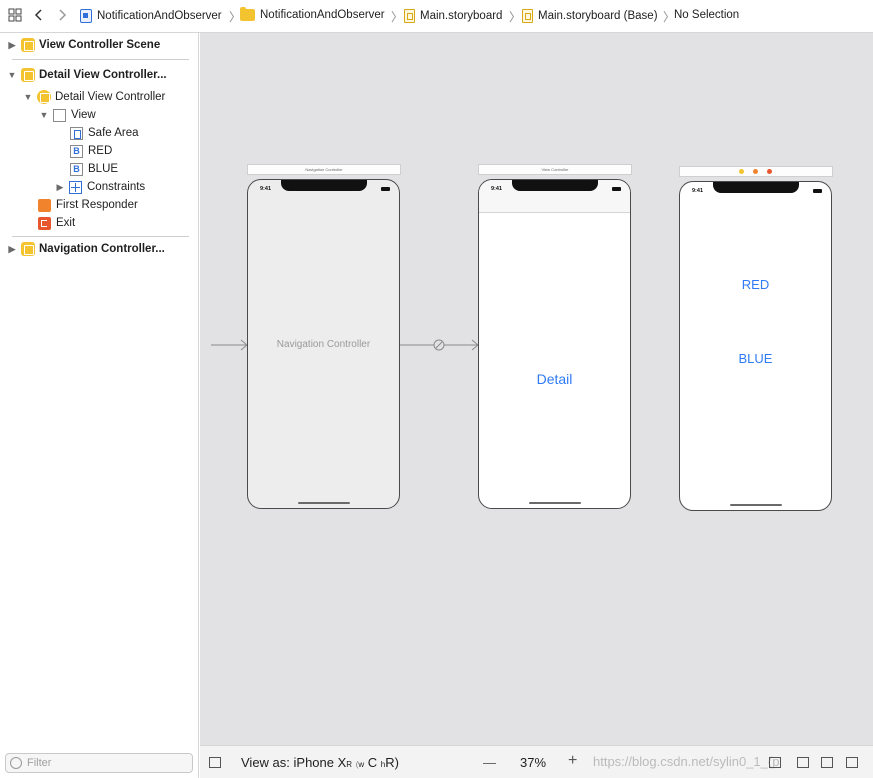  I want to click on scene-header-view-controller: View Controller, so click(555, 169).